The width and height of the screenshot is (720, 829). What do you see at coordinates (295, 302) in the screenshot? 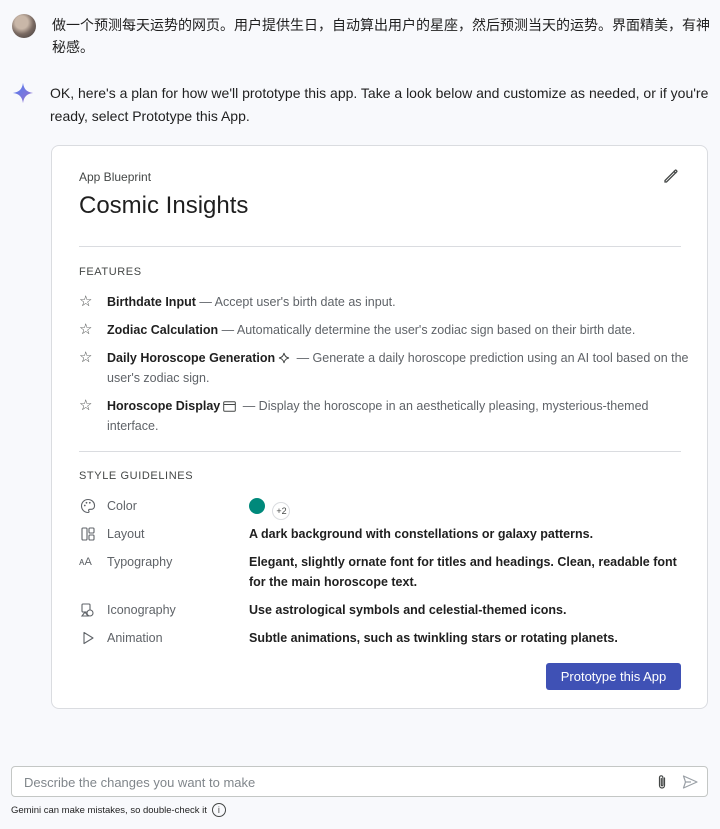
I see `feature-desc: — Accept user's birth date as input.` at bounding box center [295, 302].